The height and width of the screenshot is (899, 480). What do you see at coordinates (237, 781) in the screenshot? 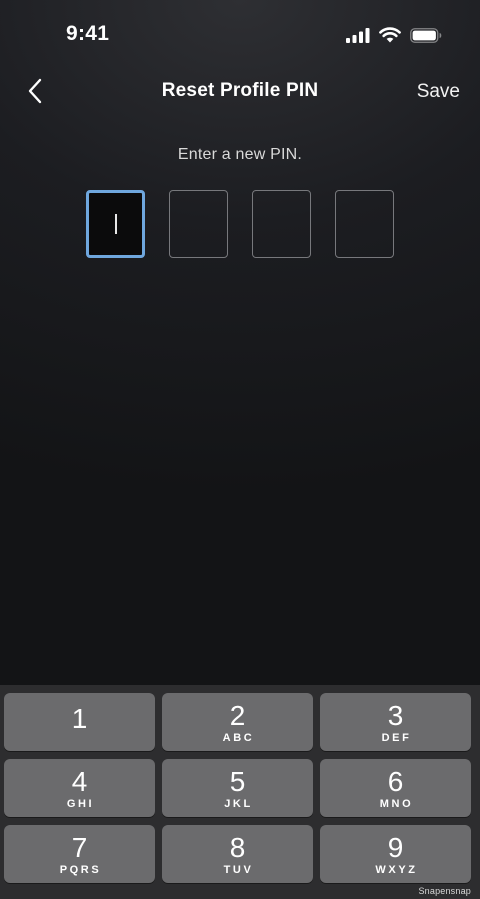
I see `key-digit: 5` at bounding box center [237, 781].